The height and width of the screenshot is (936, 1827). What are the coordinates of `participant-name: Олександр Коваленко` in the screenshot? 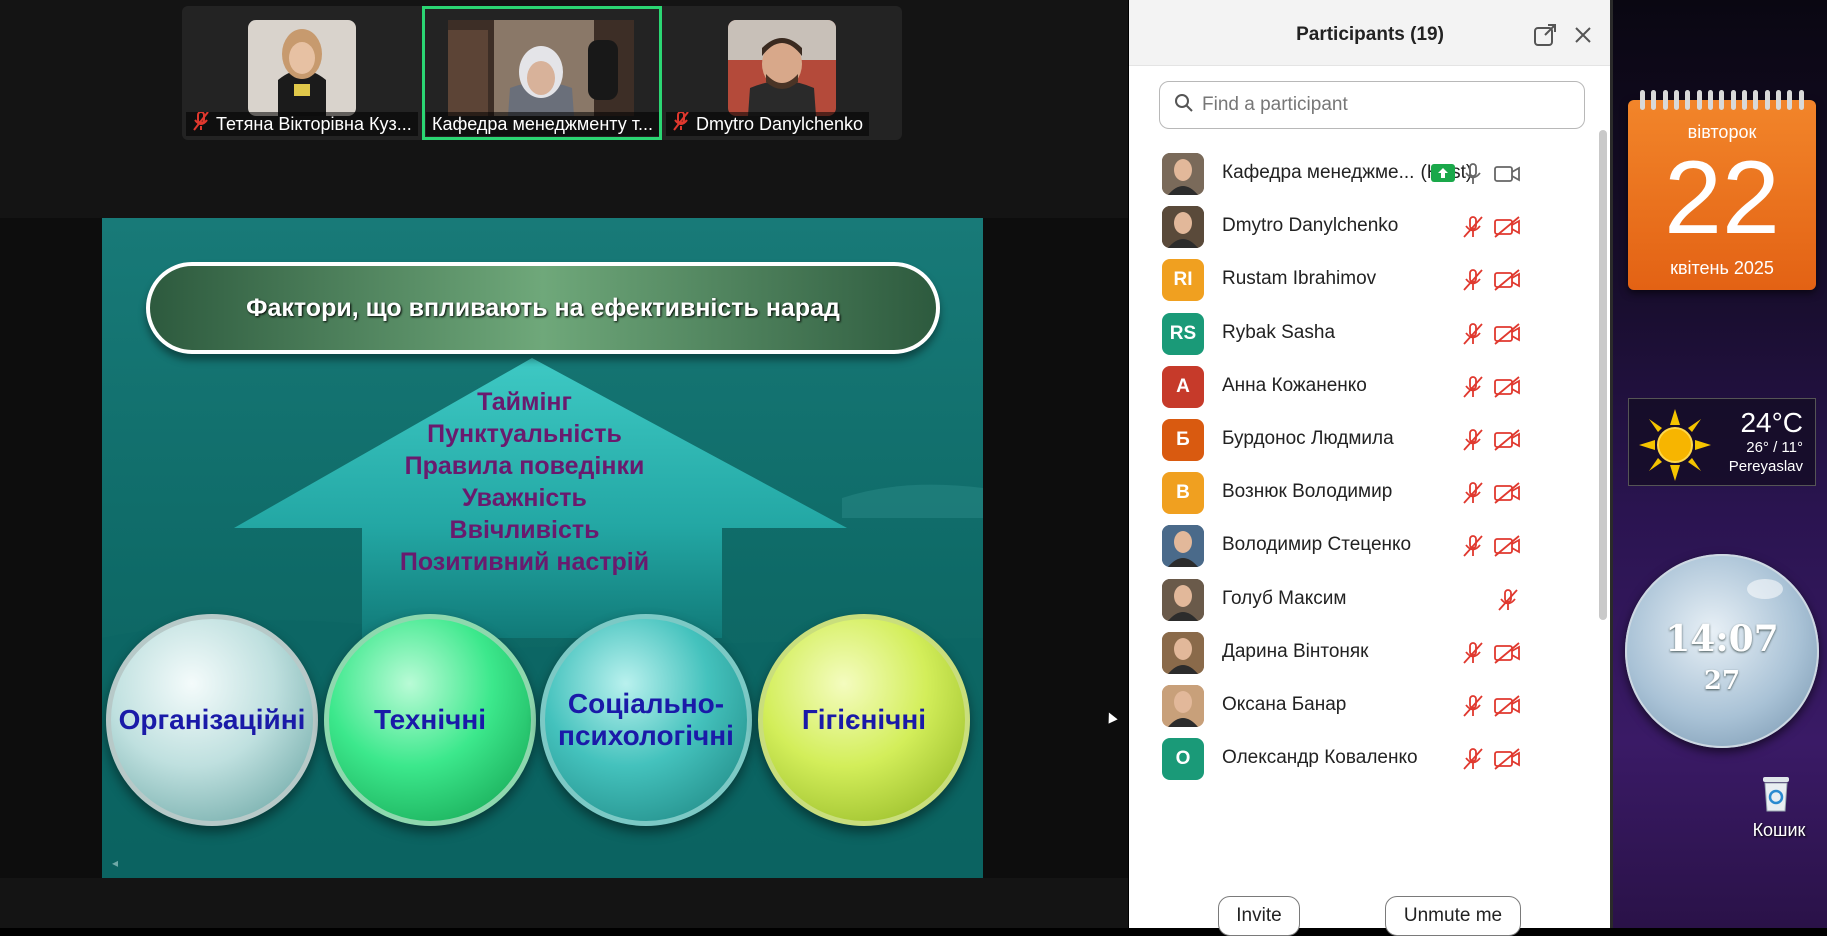 It's located at (1320, 758).